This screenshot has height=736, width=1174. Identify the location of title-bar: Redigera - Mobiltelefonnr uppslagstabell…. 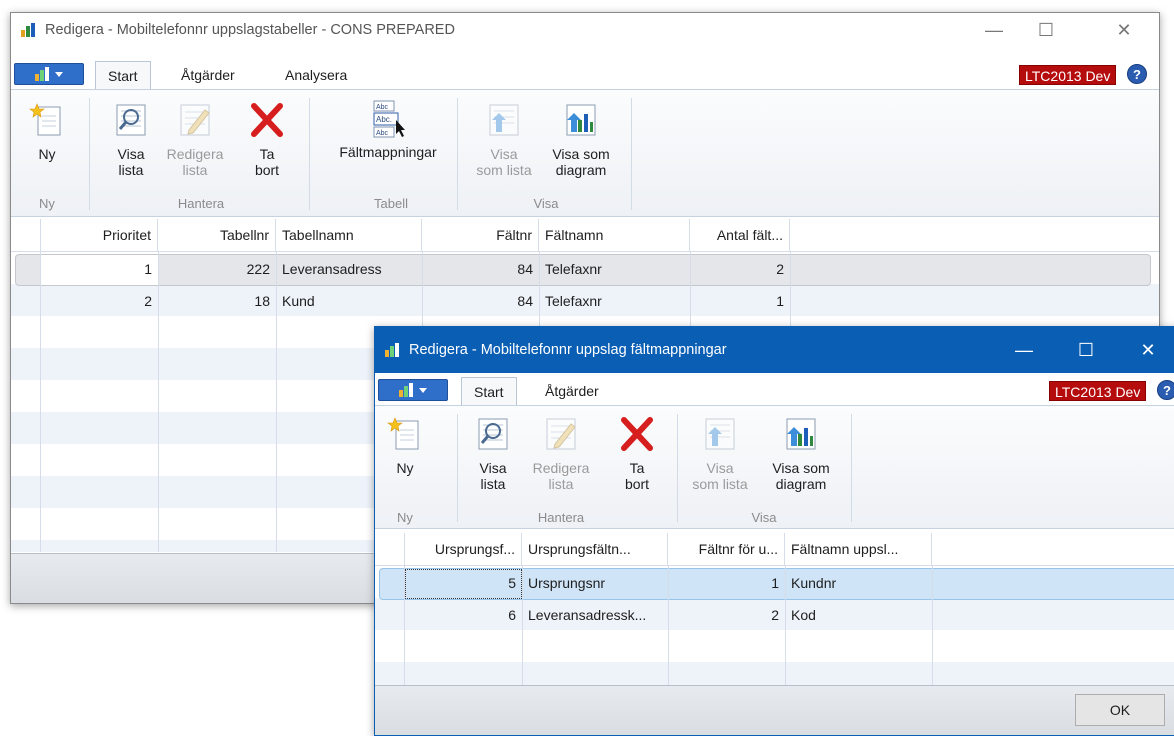
(585, 30).